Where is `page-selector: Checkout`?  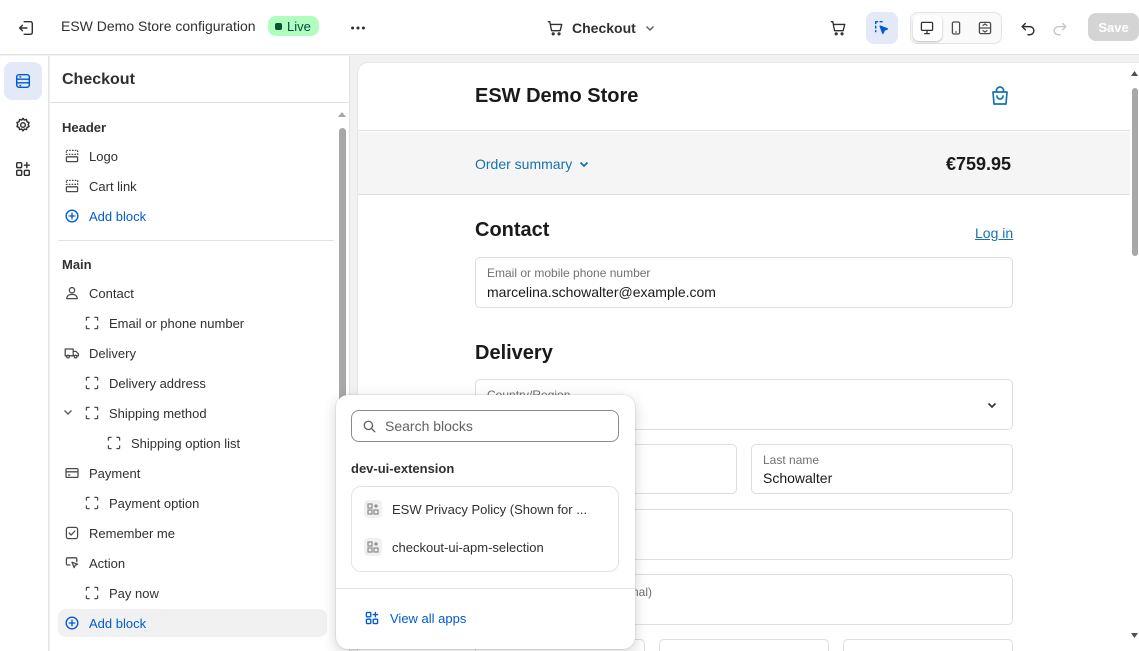
page-selector: Checkout is located at coordinates (601, 28).